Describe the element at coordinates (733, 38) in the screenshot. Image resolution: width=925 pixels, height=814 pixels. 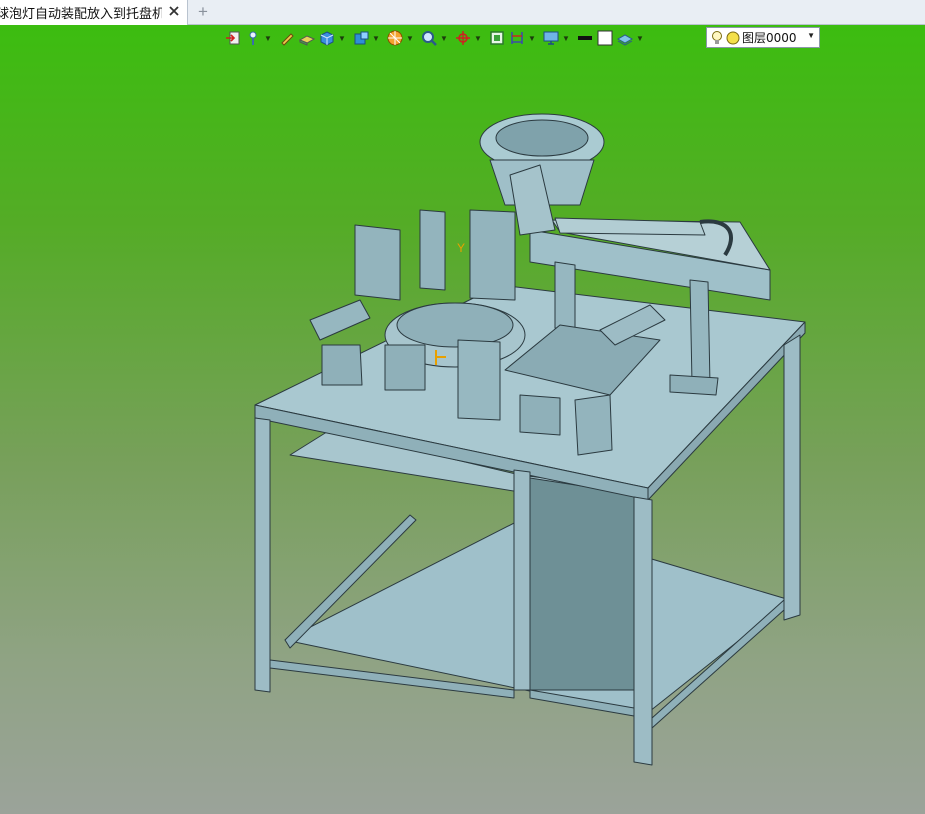
I see `yellow-circle-icon` at that location.